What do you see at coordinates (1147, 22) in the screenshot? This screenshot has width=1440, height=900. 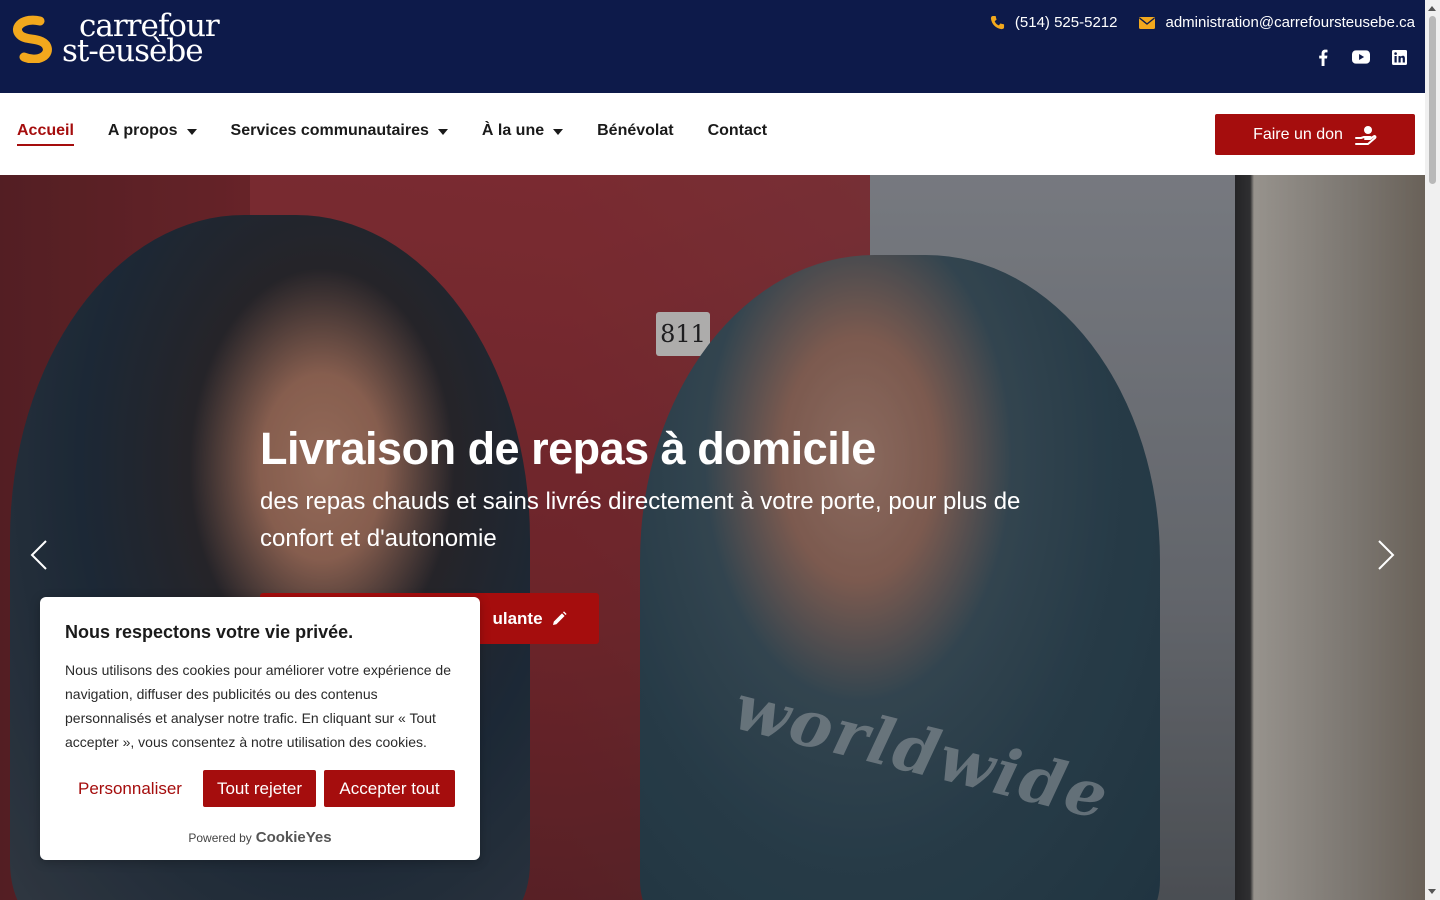 I see `envelope-icon` at bounding box center [1147, 22].